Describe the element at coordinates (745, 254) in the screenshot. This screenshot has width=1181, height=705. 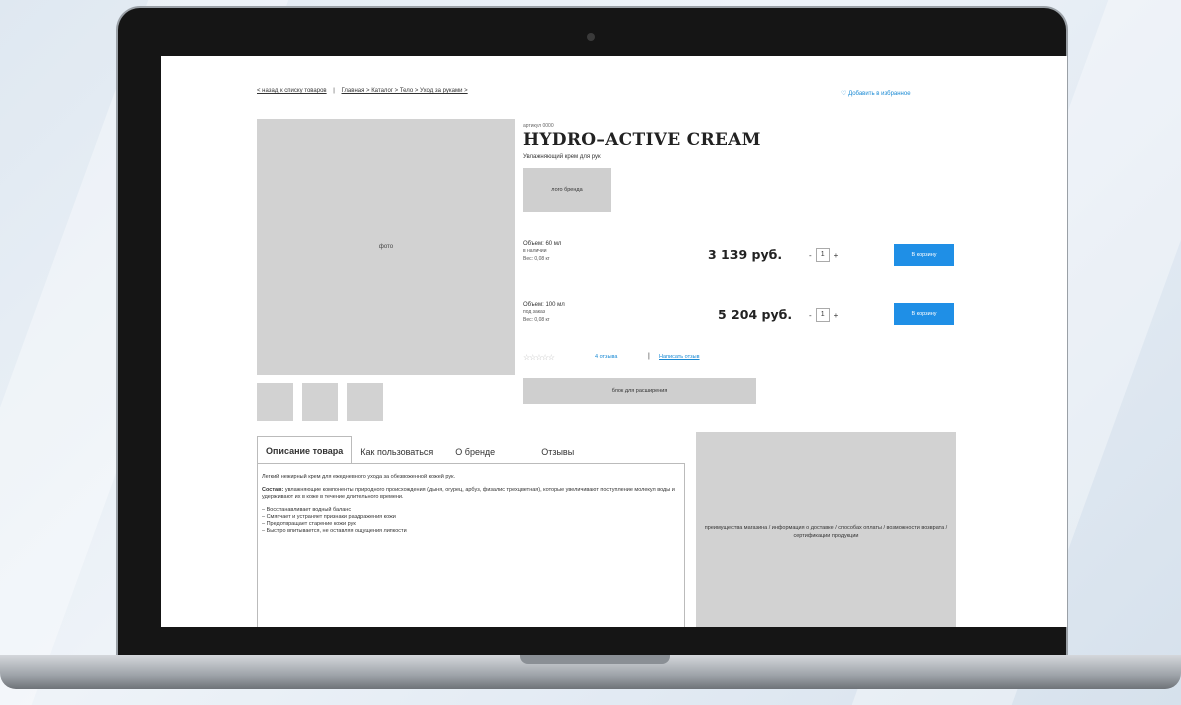
I see `variant-price: 3 139 руб.` at that location.